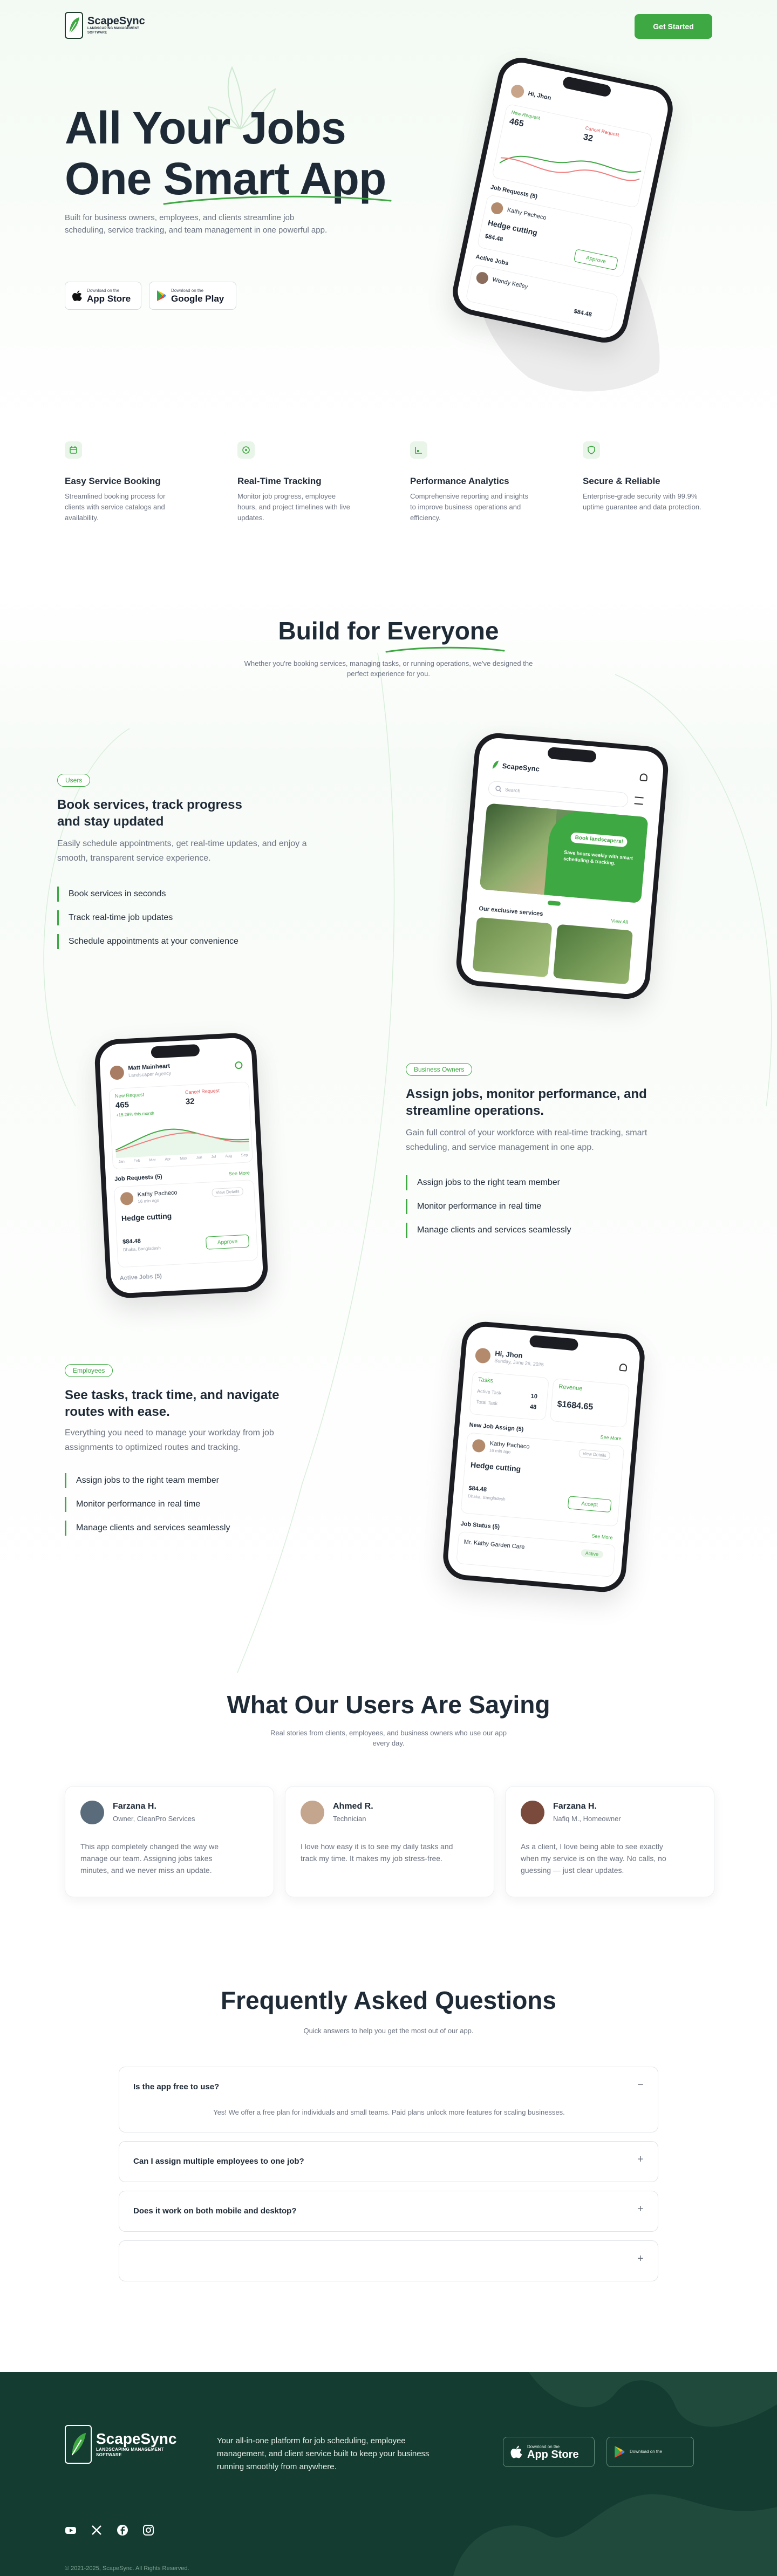 The width and height of the screenshot is (777, 2576). Describe the element at coordinates (511, 911) in the screenshot. I see `exclusive-heading: Our exclusive services` at that location.